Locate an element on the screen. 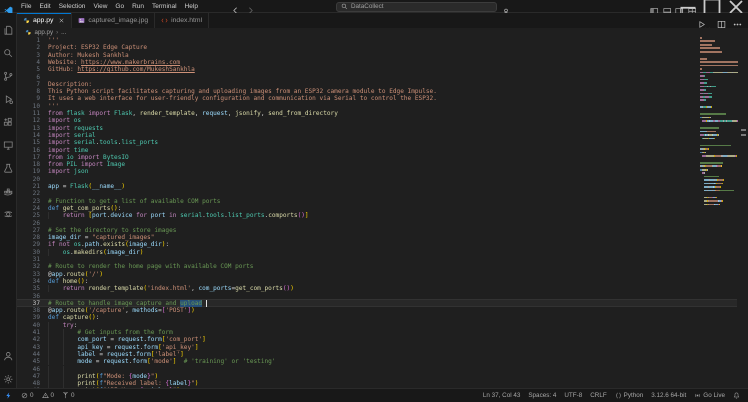  line-number: 11 is located at coordinates (28, 113).